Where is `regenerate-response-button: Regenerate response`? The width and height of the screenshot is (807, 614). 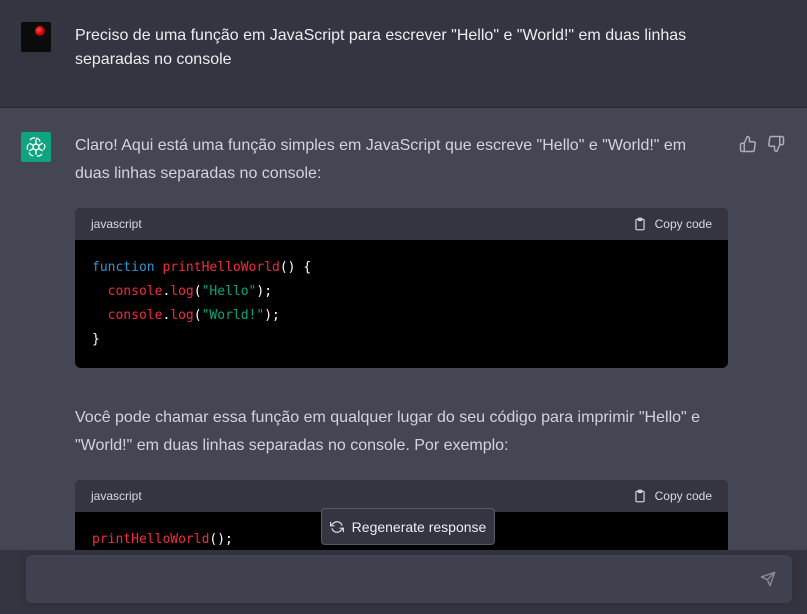 regenerate-response-button: Regenerate response is located at coordinates (408, 526).